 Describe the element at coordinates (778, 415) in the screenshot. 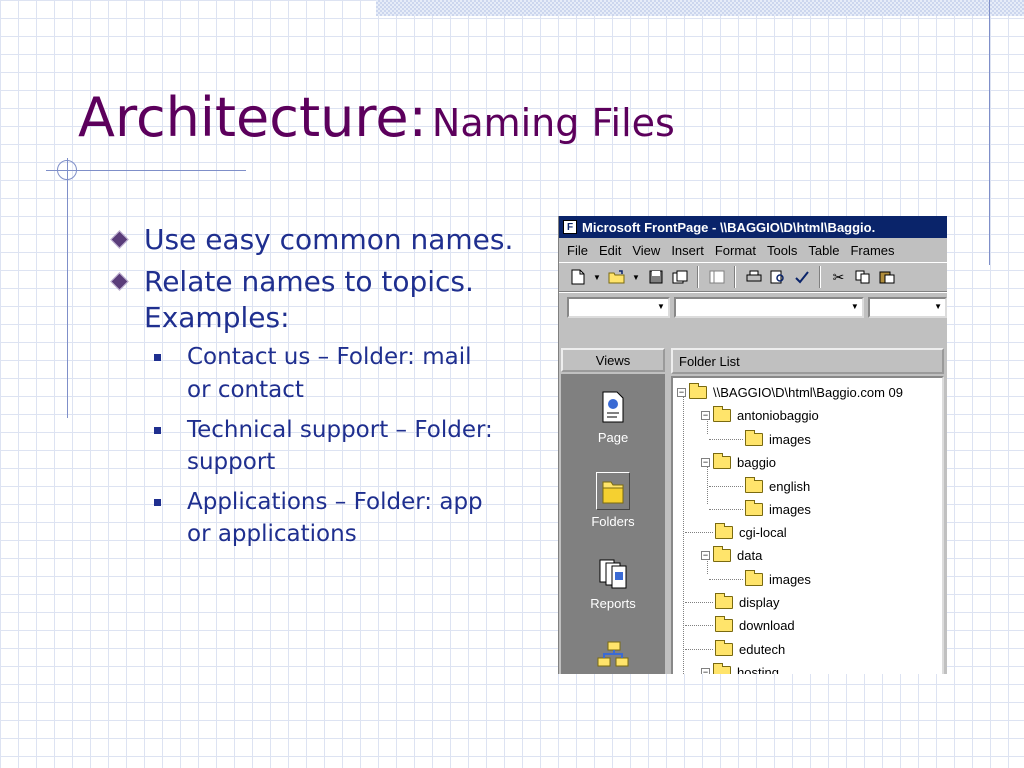

I see `tree-item-label: antoniobaggio` at that location.